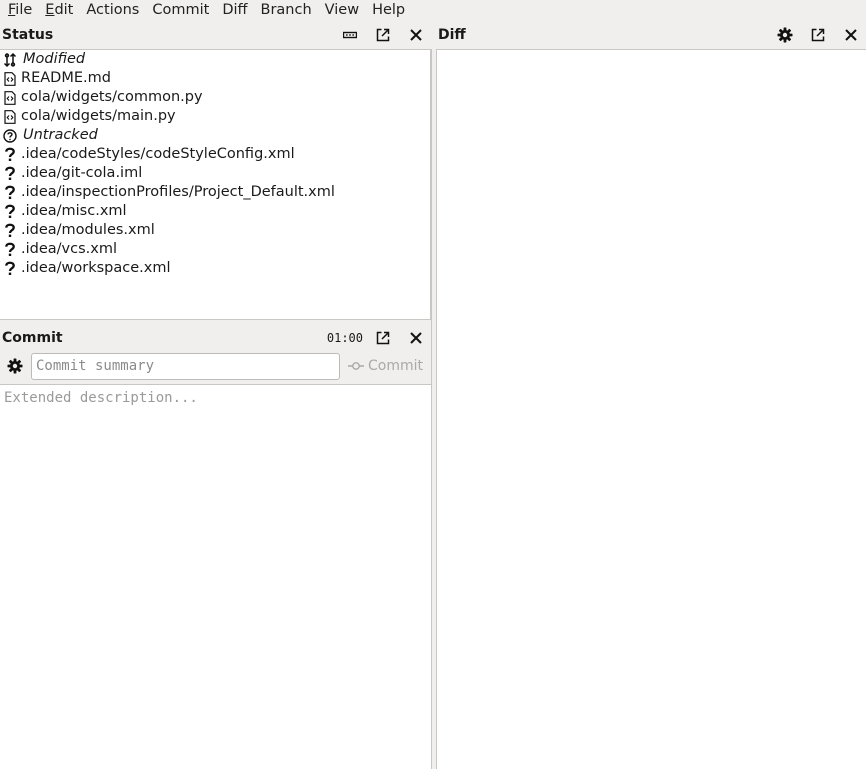 Image resolution: width=866 pixels, height=769 pixels. I want to click on commit-summary-input, so click(185, 366).